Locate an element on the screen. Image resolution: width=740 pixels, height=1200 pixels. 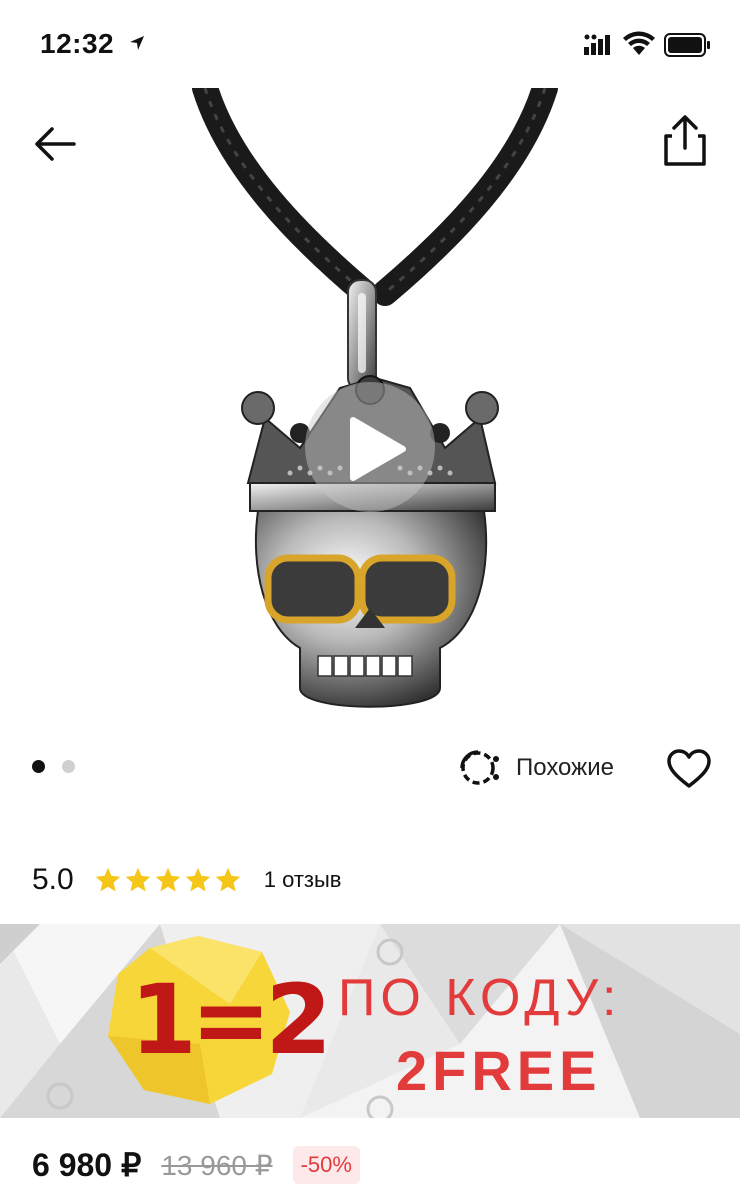
promo-code-value: 2FREE is located at coordinates (499, 1070).